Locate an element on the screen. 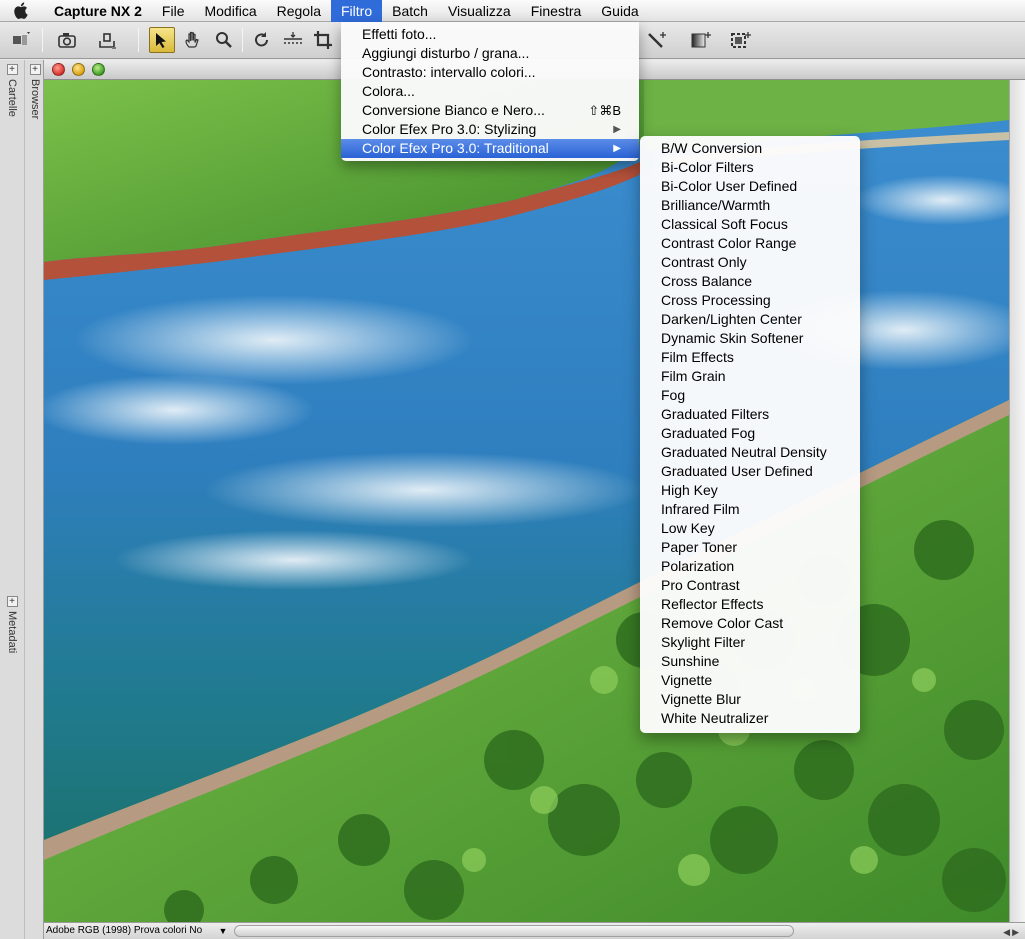  submenu-item: Contrast Only is located at coordinates (750, 262).